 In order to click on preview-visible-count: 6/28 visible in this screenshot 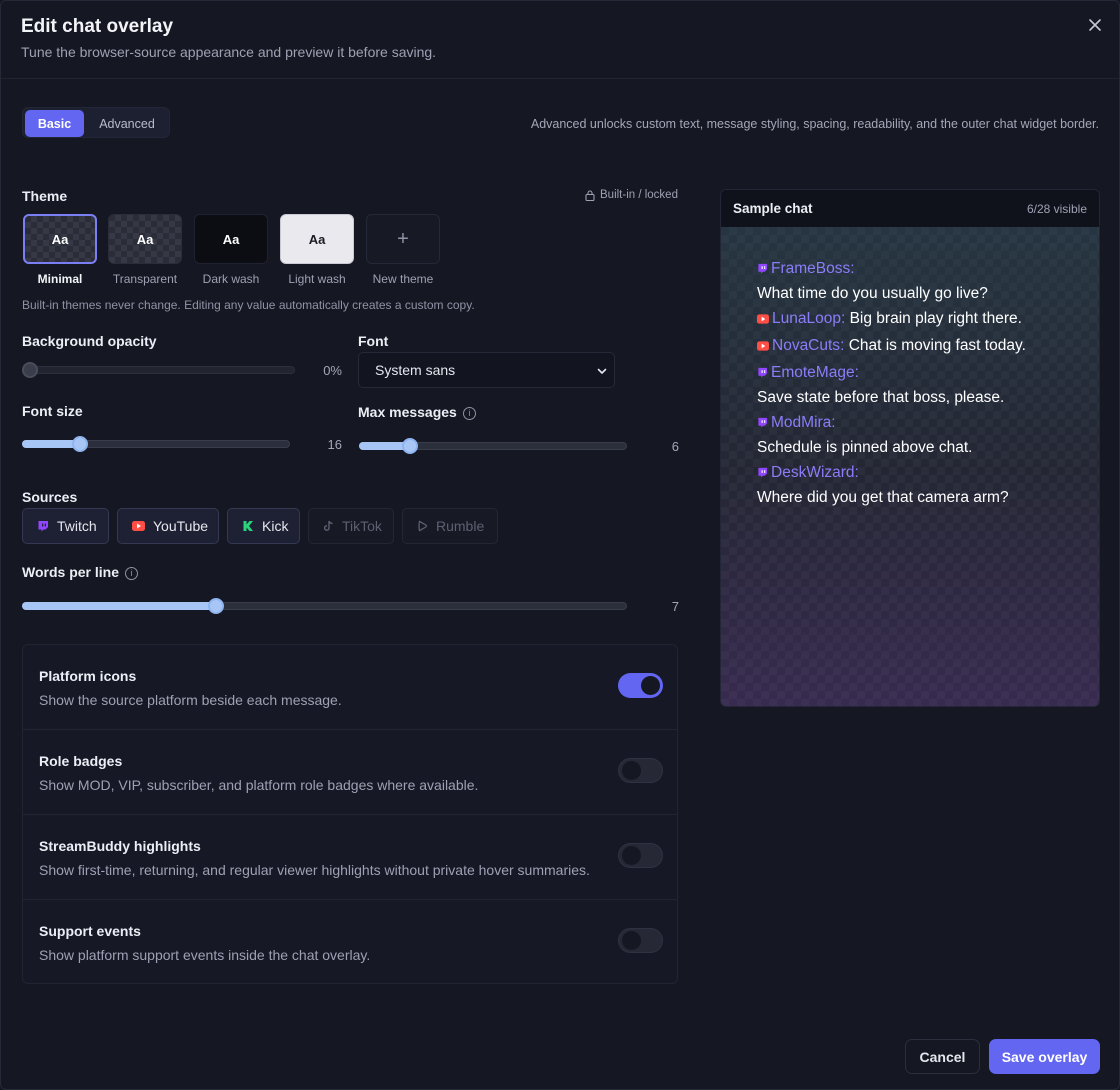, I will do `click(1056, 209)`.